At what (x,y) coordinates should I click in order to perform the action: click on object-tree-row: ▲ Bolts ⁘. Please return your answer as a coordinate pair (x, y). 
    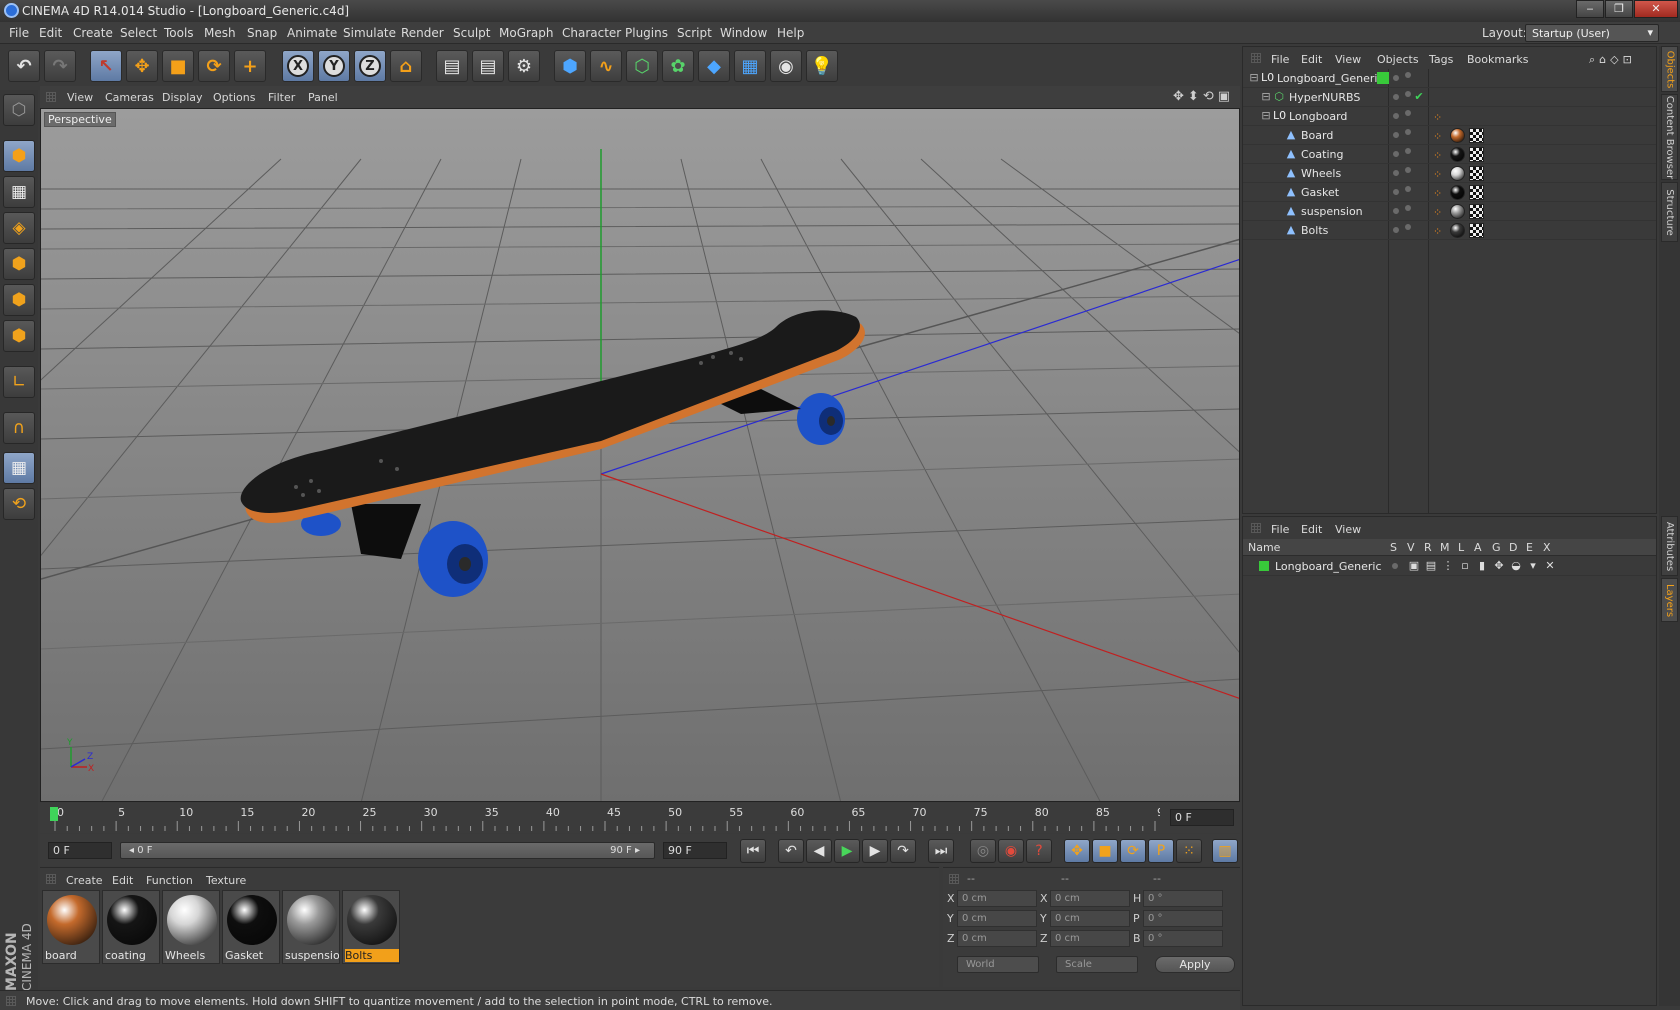
    Looking at the image, I should click on (1449, 230).